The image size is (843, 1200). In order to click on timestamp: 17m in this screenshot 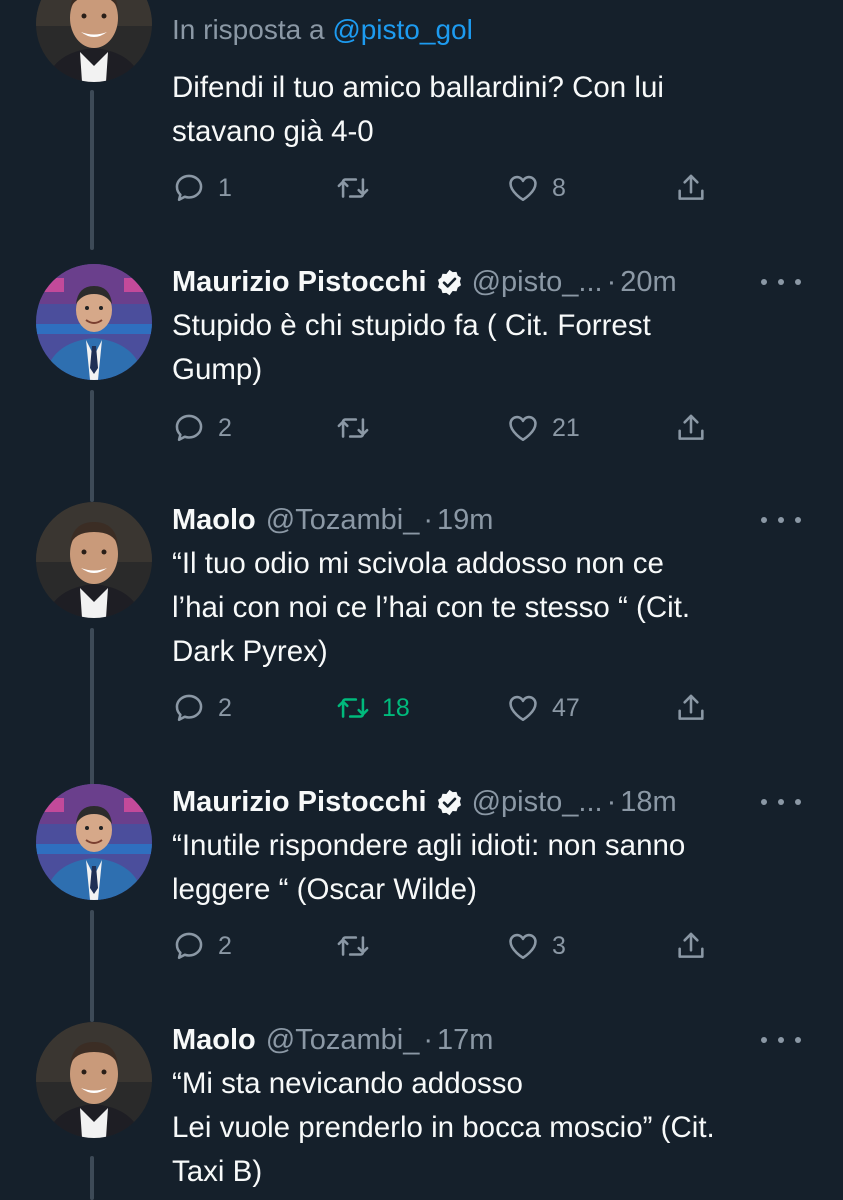, I will do `click(465, 1040)`.